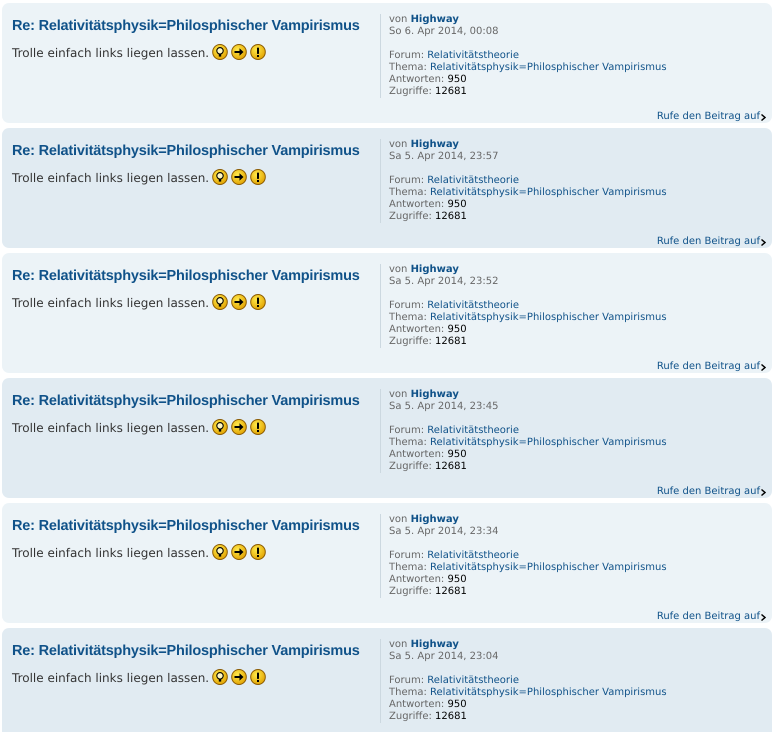  Describe the element at coordinates (444, 532) in the screenshot. I see `post-date: Sa 5. Apr 2014, 23:34` at that location.